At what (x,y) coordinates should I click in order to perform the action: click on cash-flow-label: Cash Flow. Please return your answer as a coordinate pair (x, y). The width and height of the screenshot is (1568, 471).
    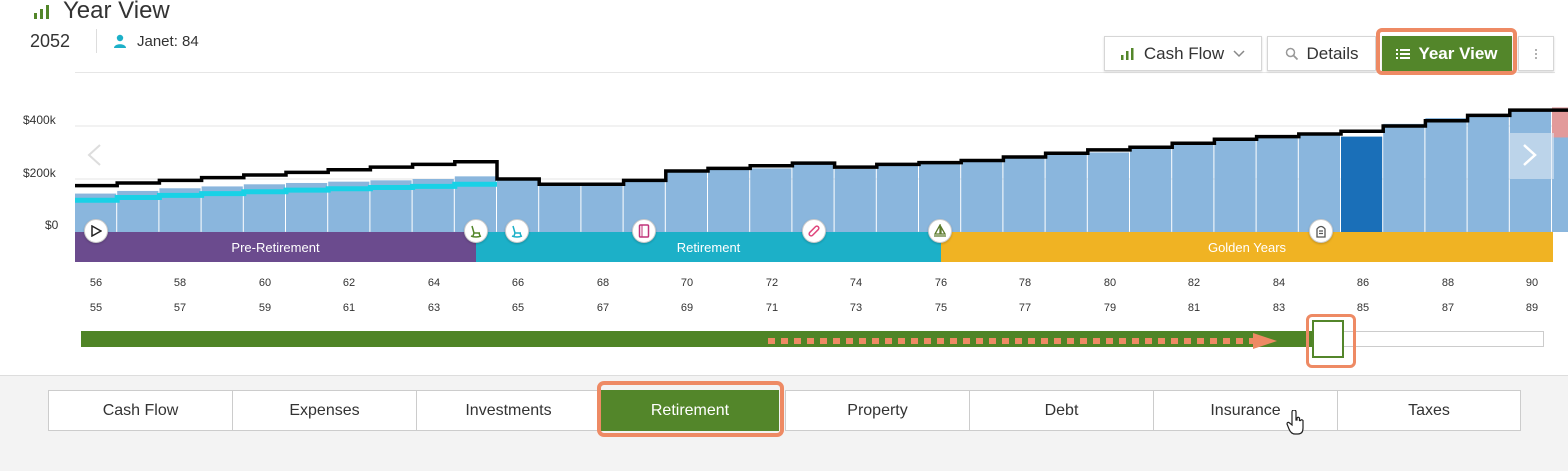
    Looking at the image, I should click on (1184, 53).